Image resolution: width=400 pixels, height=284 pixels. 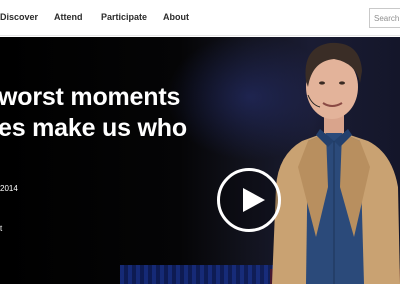 What do you see at coordinates (68, 17) in the screenshot?
I see `nav-item-attend: Attend` at bounding box center [68, 17].